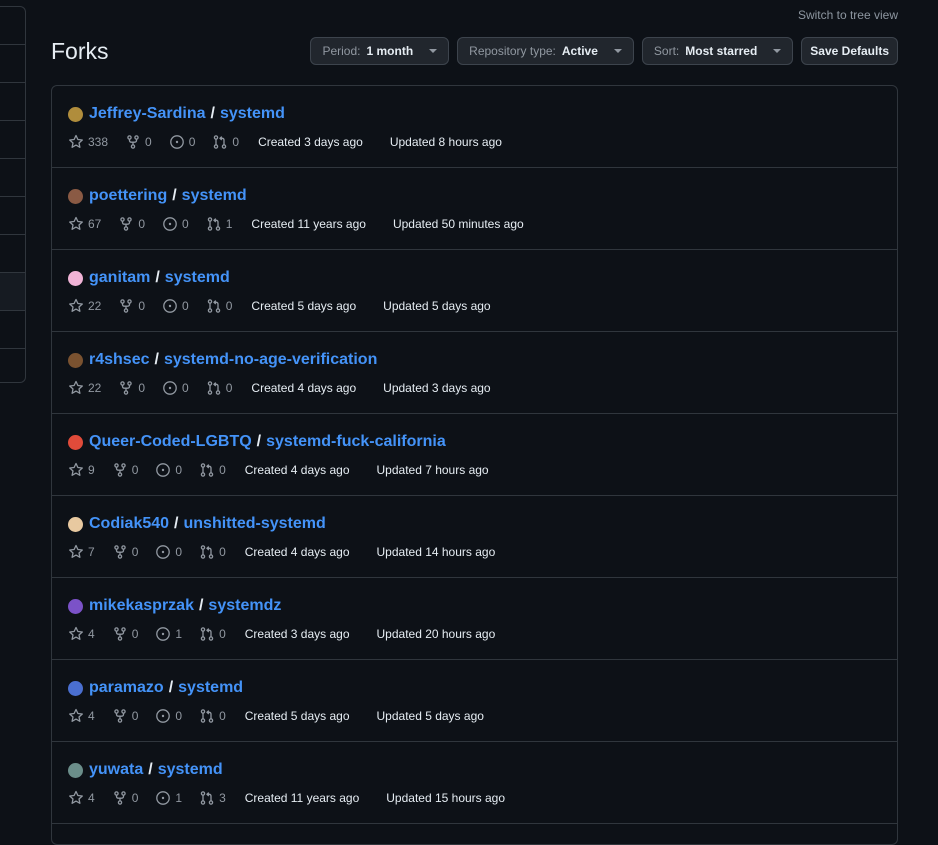 Image resolution: width=938 pixels, height=845 pixels. Describe the element at coordinates (474, 688) in the screenshot. I see `fork-name: paramazo / systemd` at that location.